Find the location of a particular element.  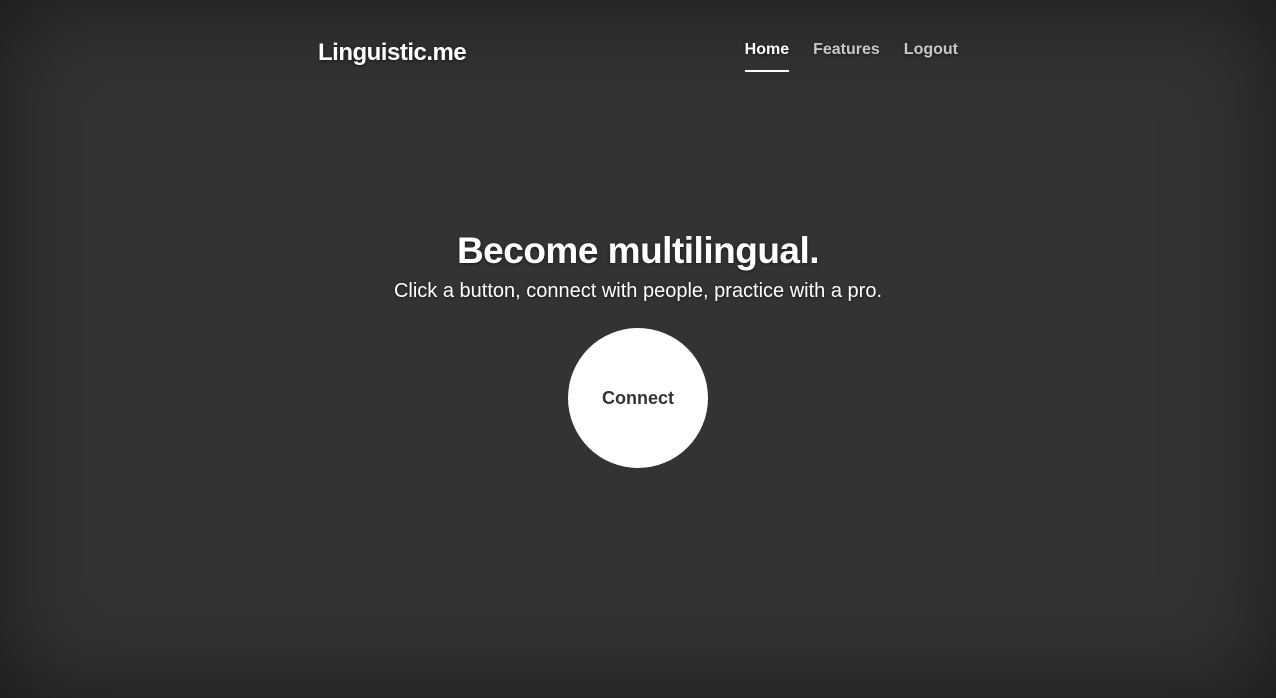

masthead: Linguistic.me Home Features Logout is located at coordinates (638, 45).